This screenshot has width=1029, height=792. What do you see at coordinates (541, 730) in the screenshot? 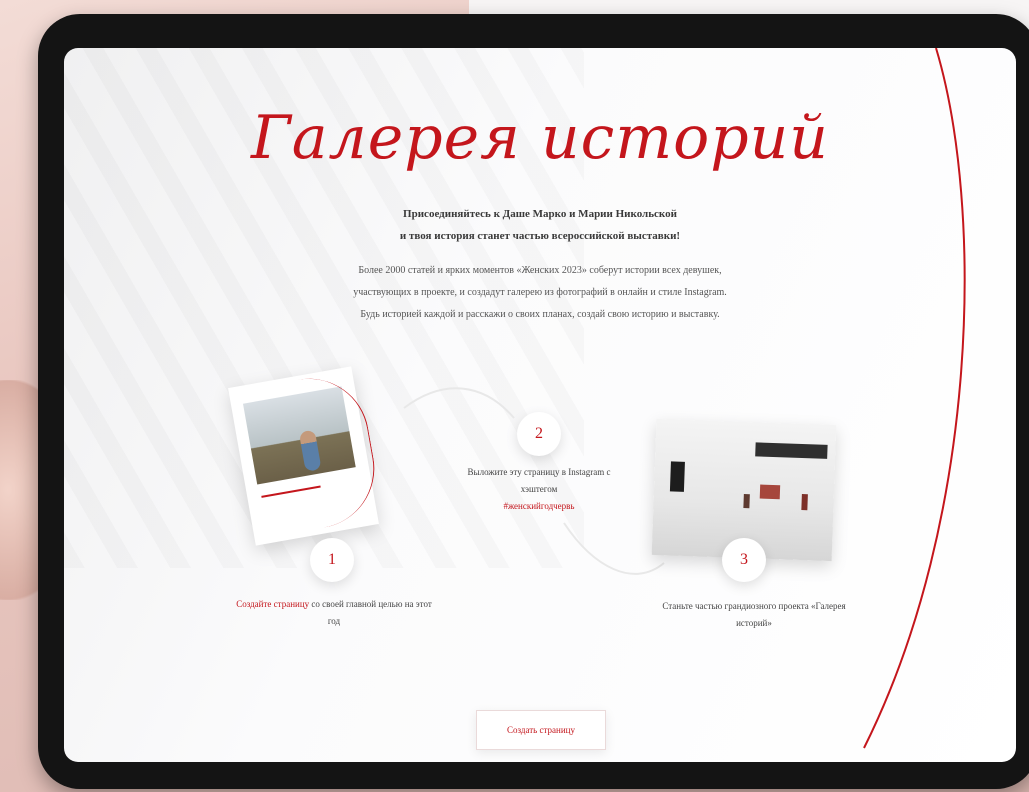
I see `create-page-button: Создать страницу` at bounding box center [541, 730].